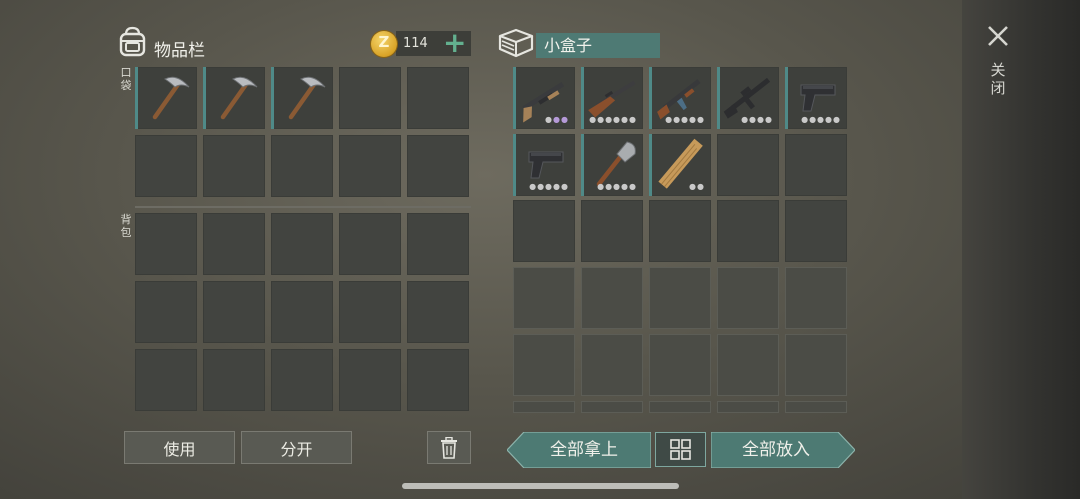 The image size is (1080, 499). I want to click on container-slot-item: ●●●●●●, so click(612, 98).